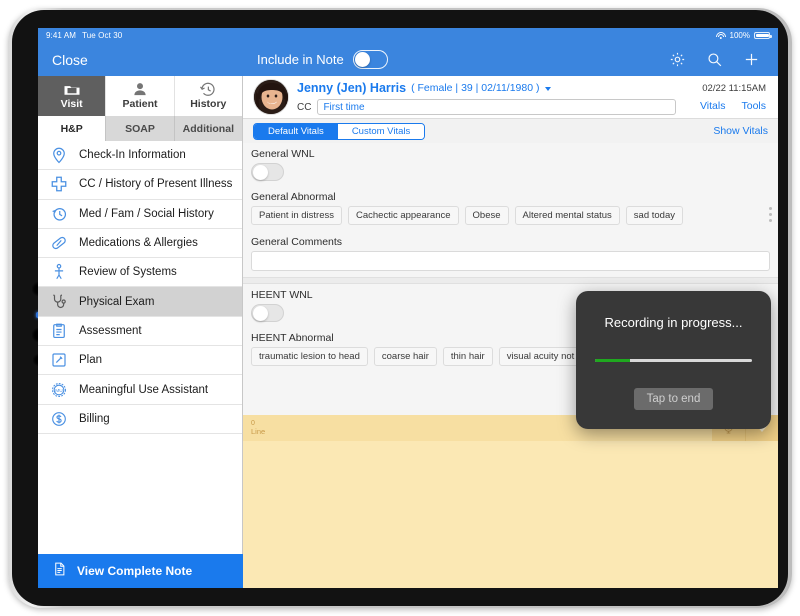 This screenshot has height=616, width=800. I want to click on recording-progress-bar, so click(673, 360).